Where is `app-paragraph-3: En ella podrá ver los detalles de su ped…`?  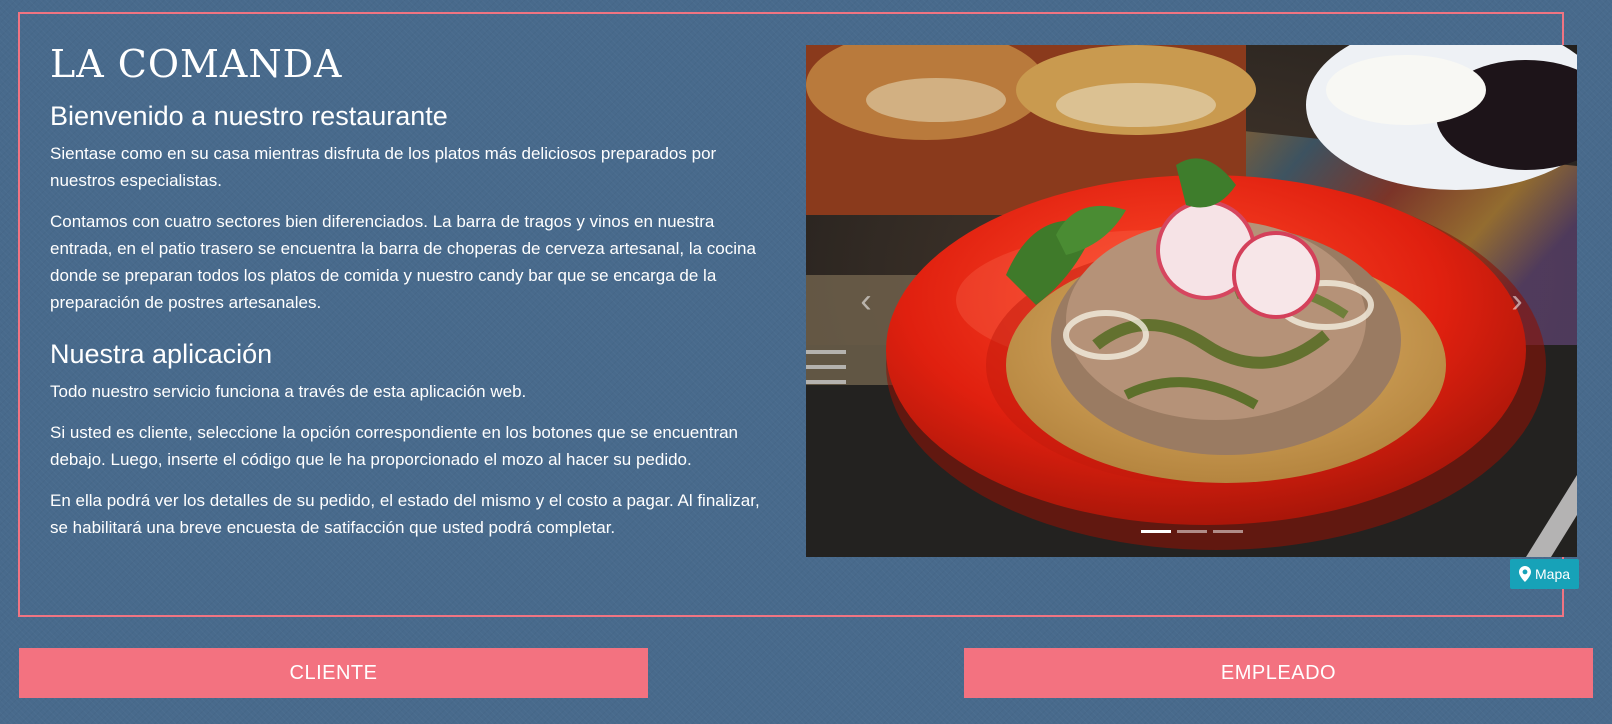 app-paragraph-3: En ella podrá ver los detalles de su ped… is located at coordinates (405, 514).